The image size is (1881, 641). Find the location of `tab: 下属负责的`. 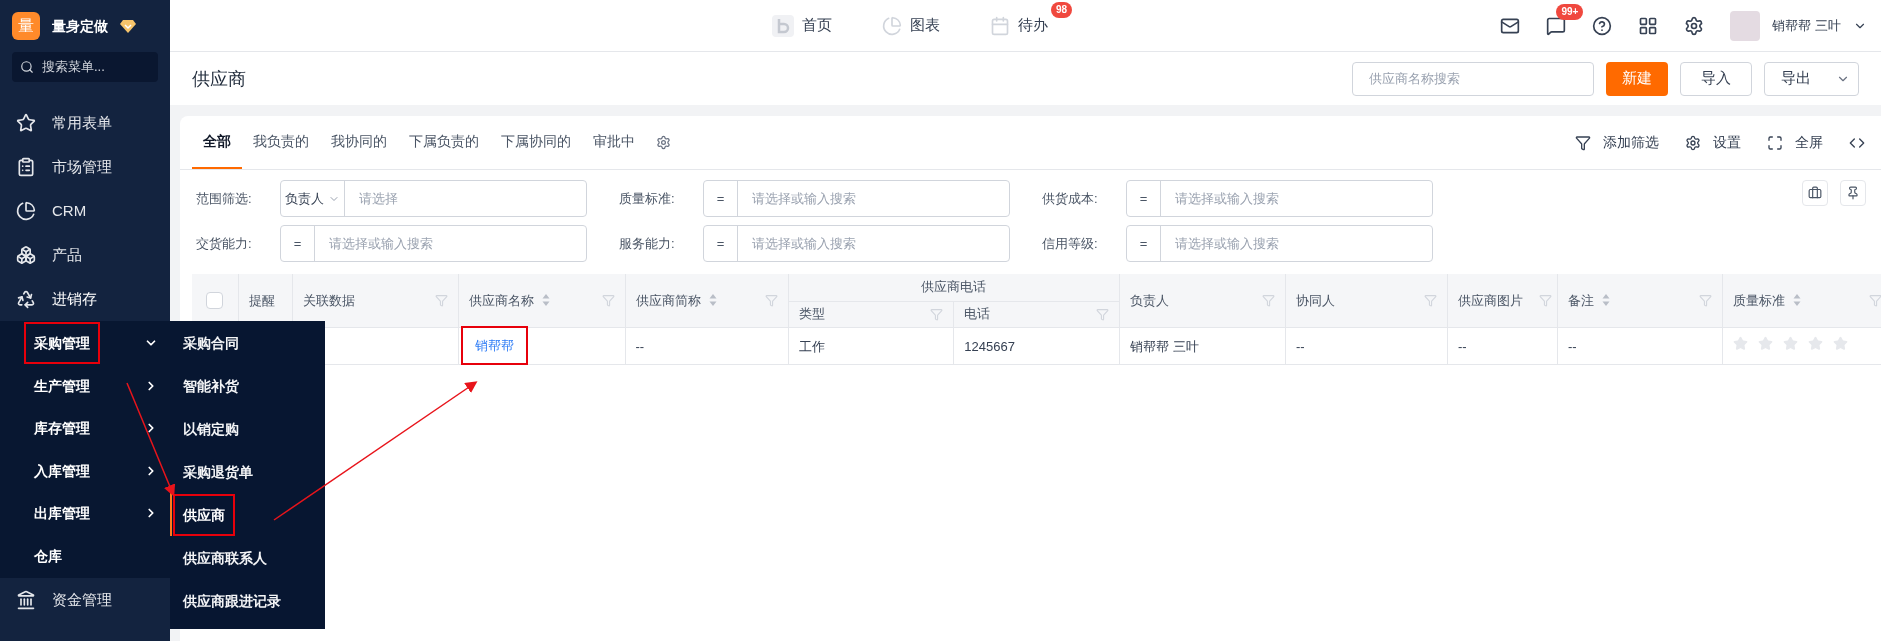

tab: 下属负责的 is located at coordinates (444, 142).